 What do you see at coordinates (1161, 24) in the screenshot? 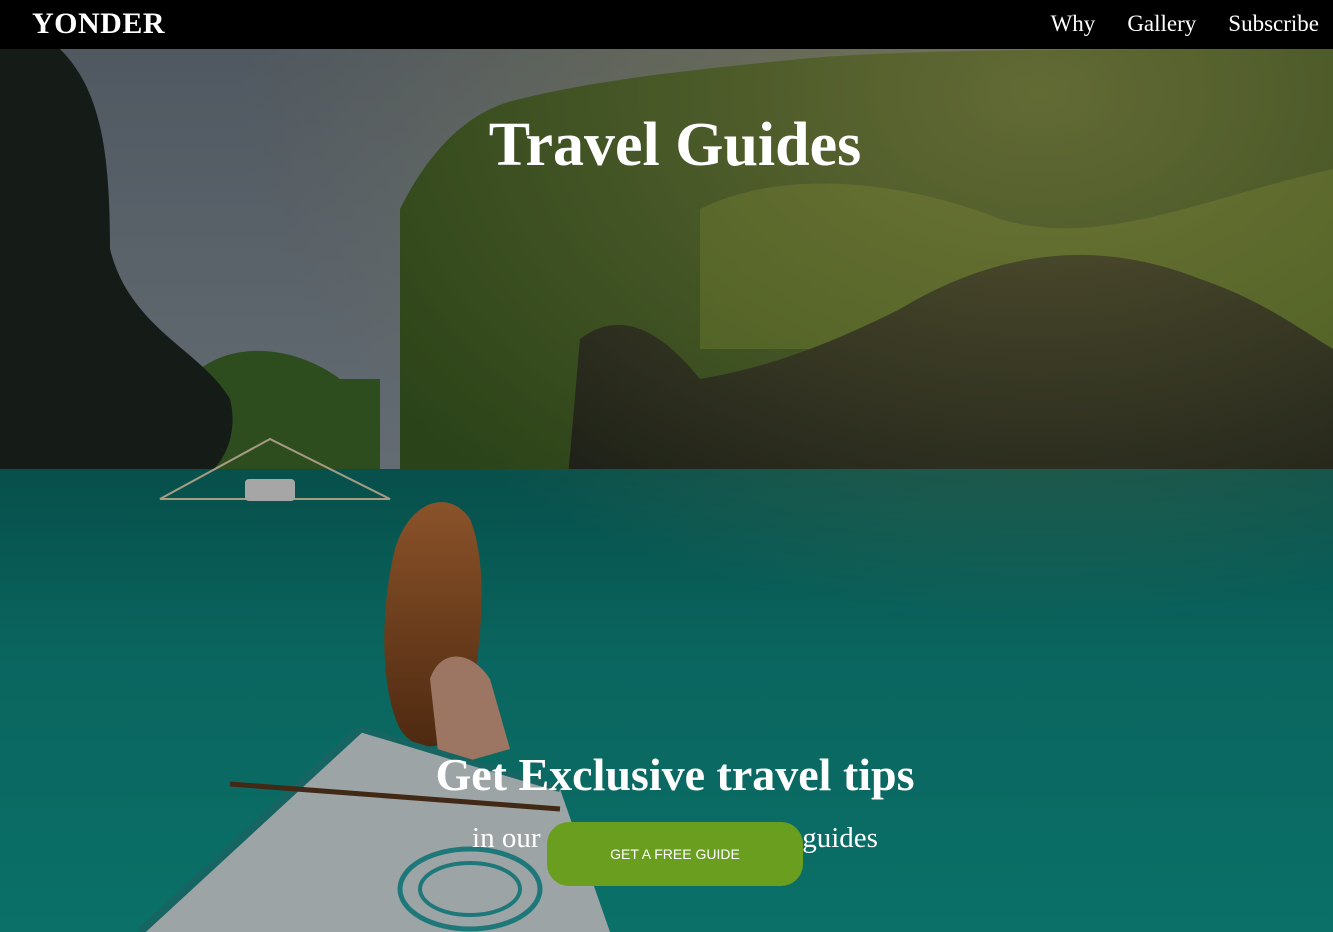
I see `nav-link-gallery: Gallery` at bounding box center [1161, 24].